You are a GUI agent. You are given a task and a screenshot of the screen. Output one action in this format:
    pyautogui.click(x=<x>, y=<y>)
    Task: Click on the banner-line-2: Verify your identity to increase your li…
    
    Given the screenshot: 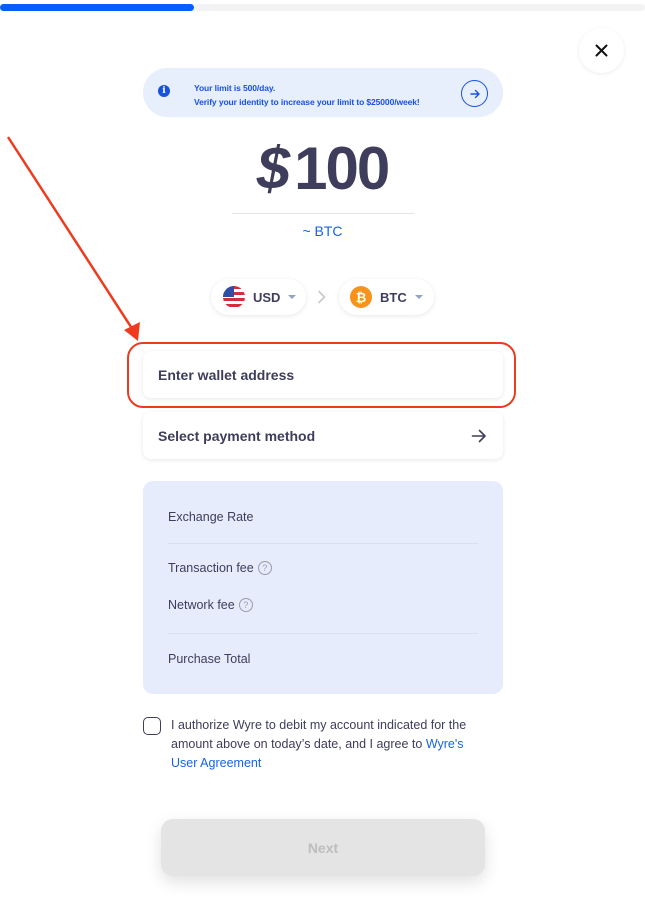 What is the action you would take?
    pyautogui.click(x=307, y=102)
    